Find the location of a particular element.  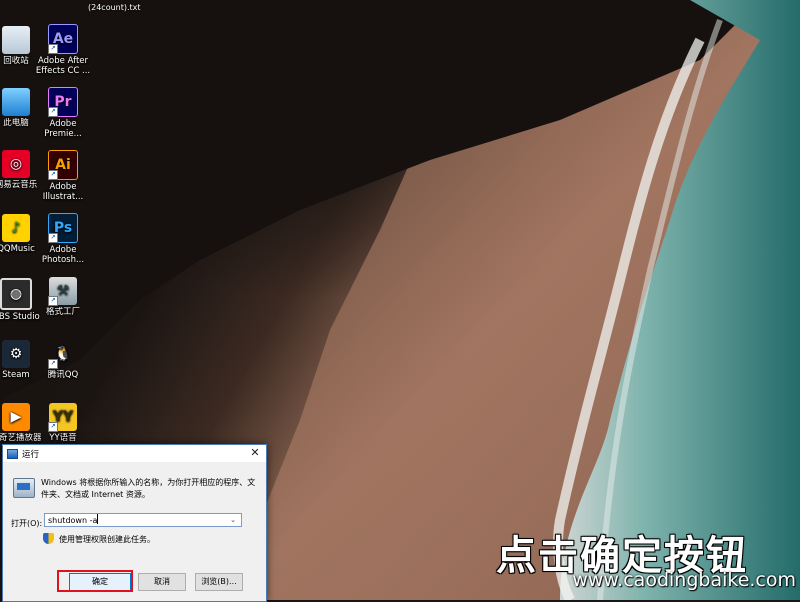

icon-glyph-text: Pr is located at coordinates (63, 102).